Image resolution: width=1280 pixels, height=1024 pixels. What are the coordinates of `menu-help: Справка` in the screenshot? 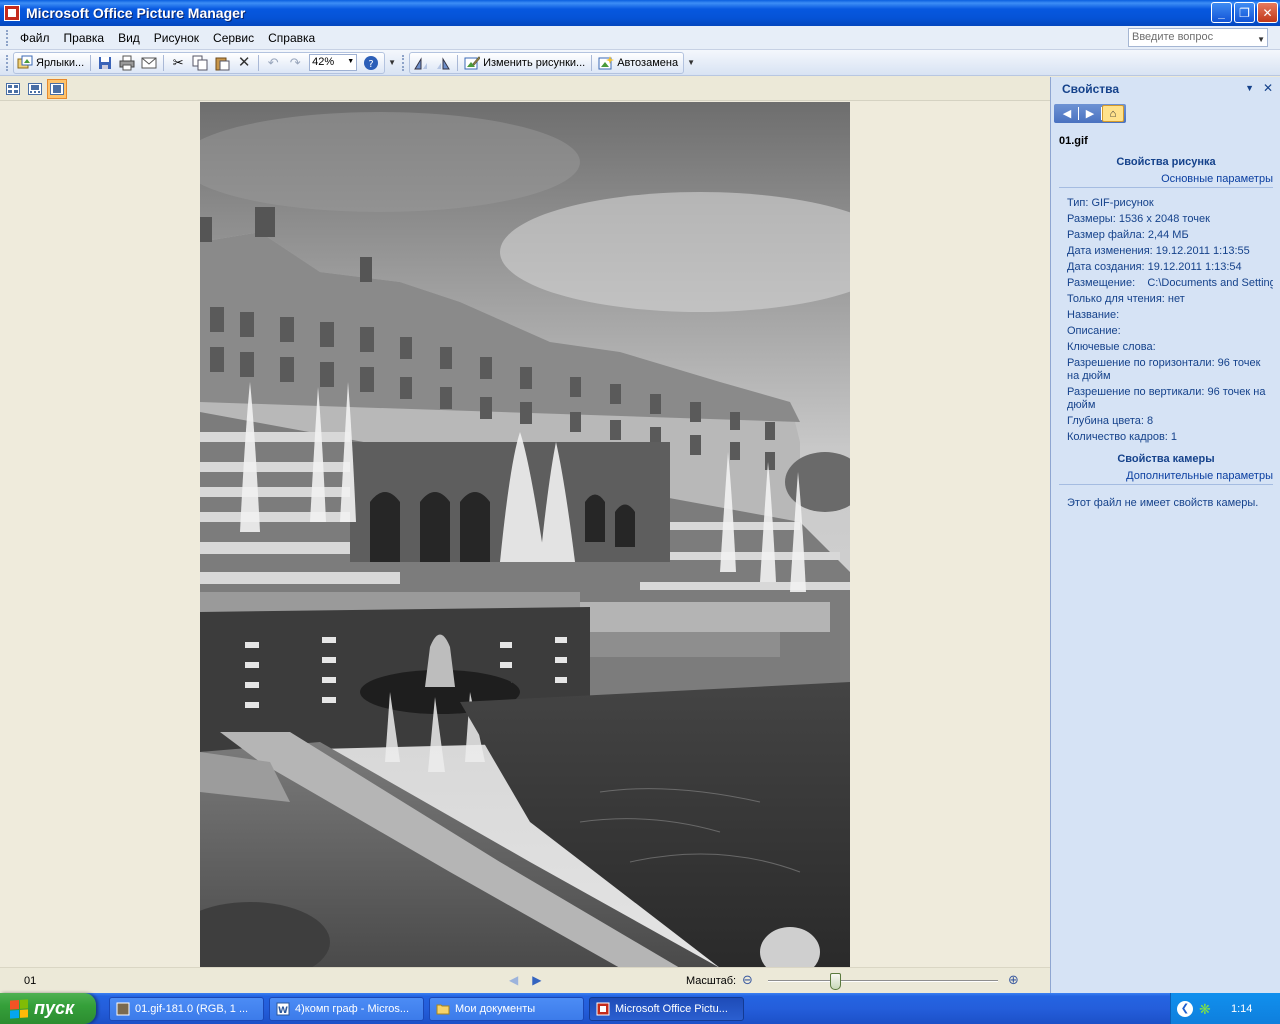 It's located at (291, 38).